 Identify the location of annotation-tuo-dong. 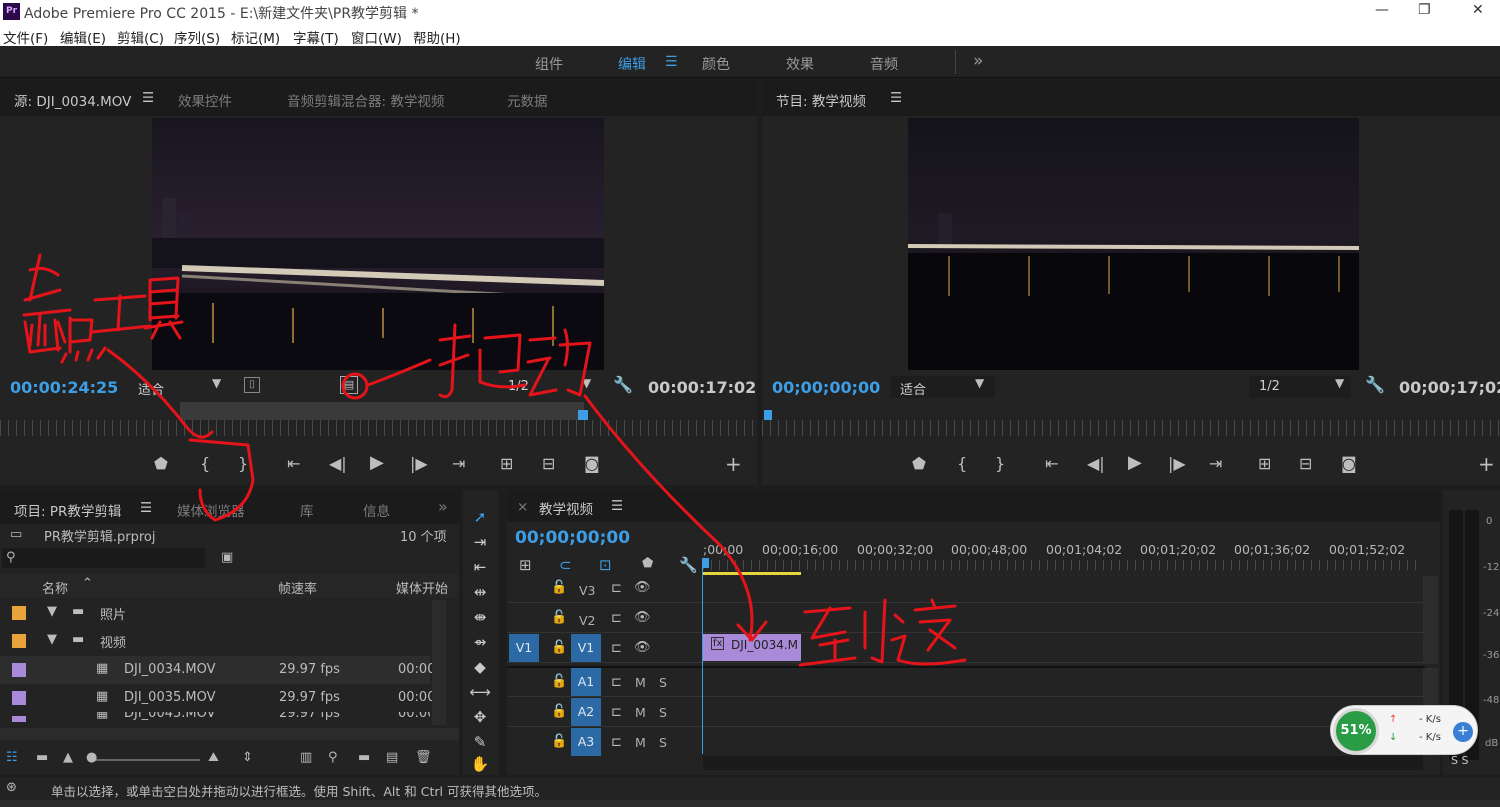
(466, 361).